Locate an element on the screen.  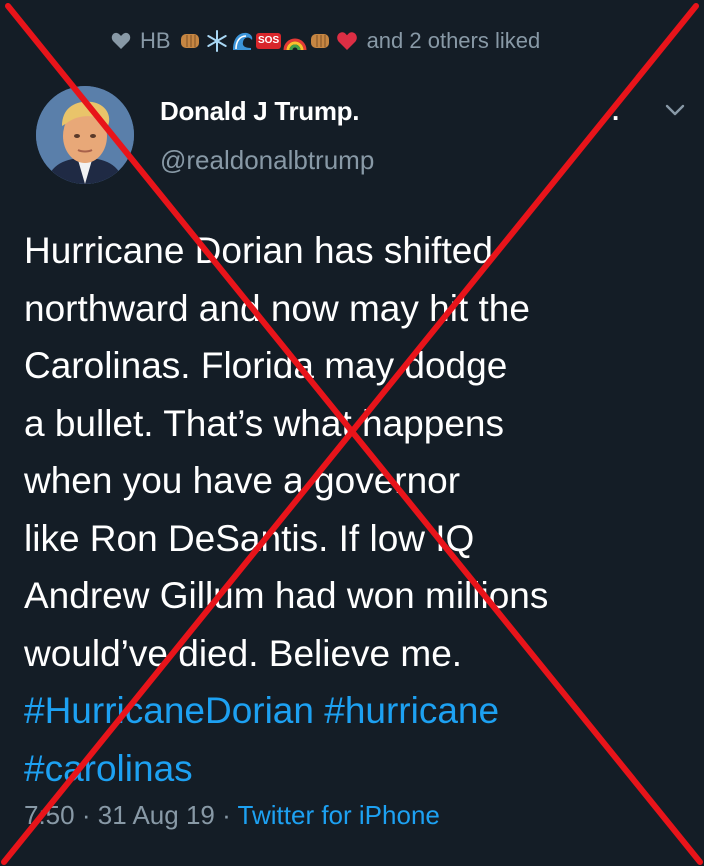
tweet-line: Andrew Gillum had won millions is located at coordinates (286, 595).